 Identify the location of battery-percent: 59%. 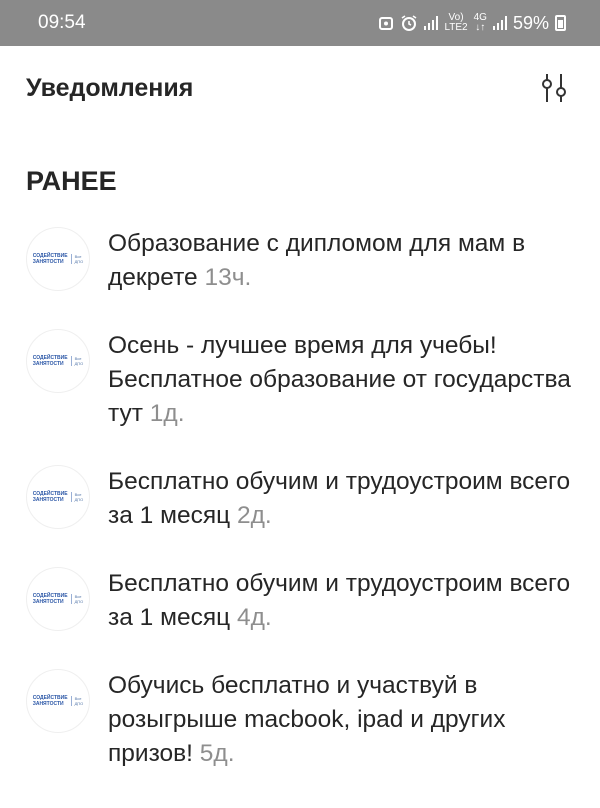
(530, 22).